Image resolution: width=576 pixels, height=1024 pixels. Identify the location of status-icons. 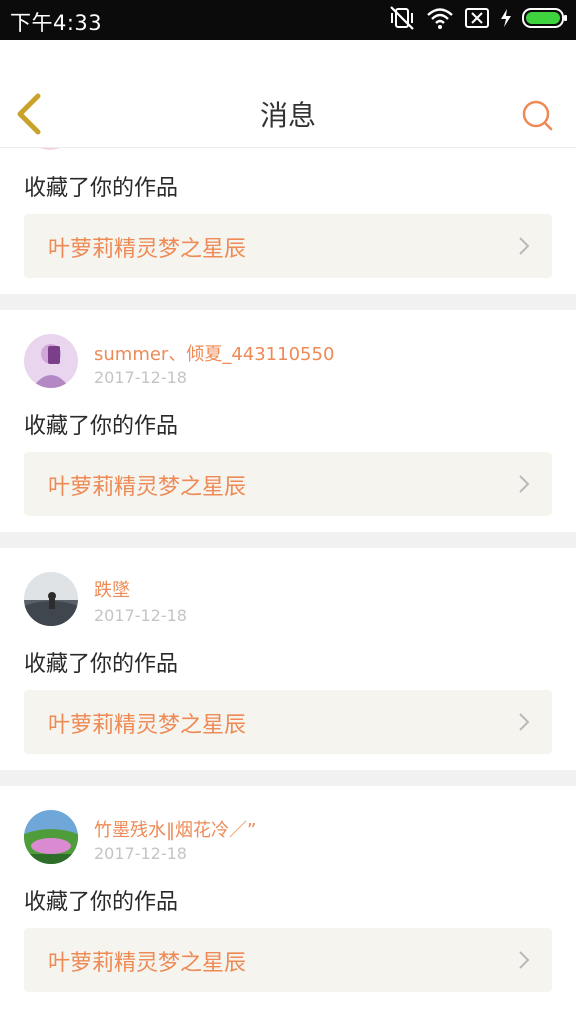
(478, 20).